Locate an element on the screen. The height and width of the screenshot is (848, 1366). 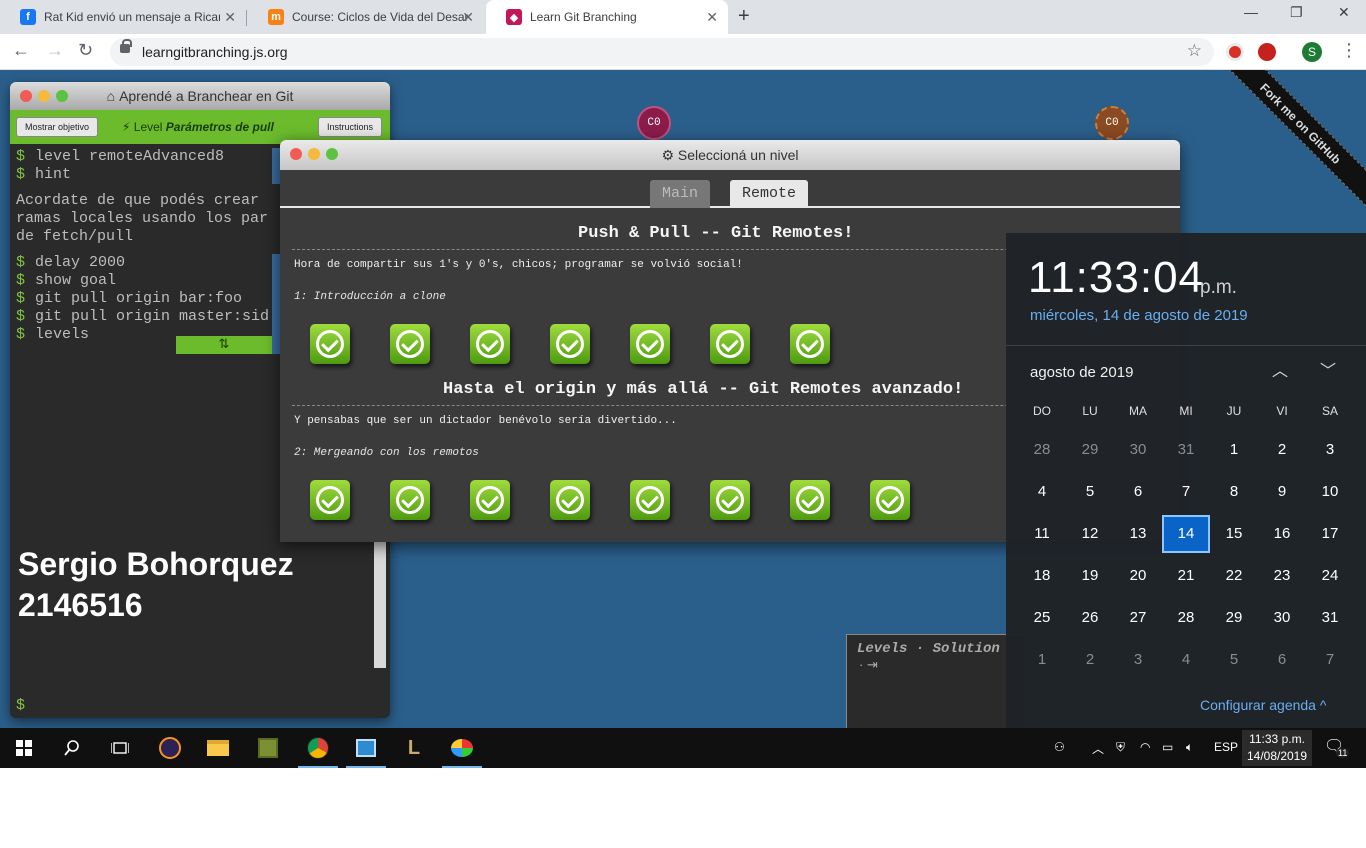
app-window-icon is located at coordinates (366, 748).